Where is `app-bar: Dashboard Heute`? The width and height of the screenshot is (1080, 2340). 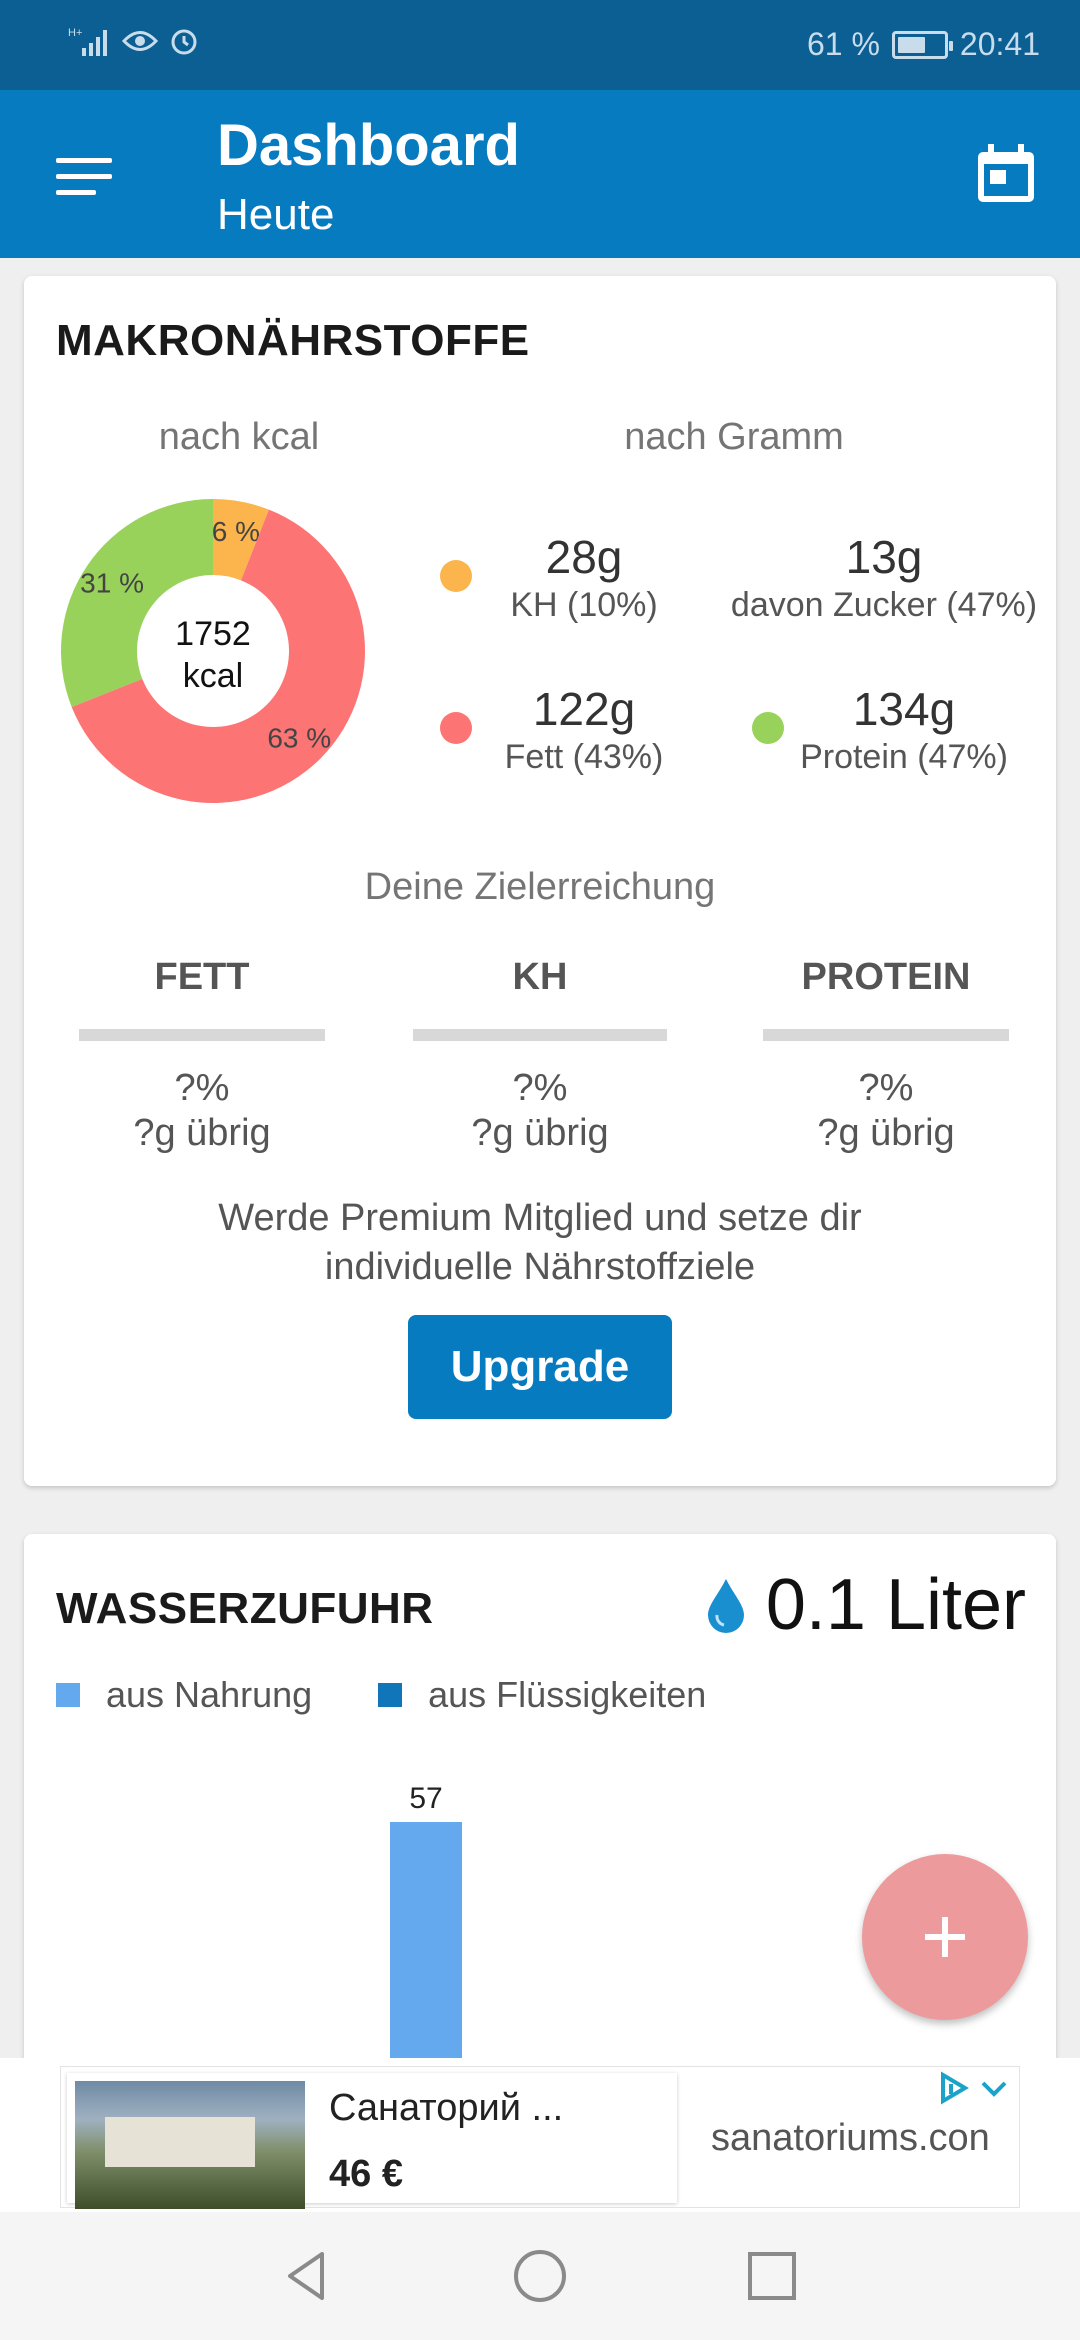 app-bar: Dashboard Heute is located at coordinates (540, 174).